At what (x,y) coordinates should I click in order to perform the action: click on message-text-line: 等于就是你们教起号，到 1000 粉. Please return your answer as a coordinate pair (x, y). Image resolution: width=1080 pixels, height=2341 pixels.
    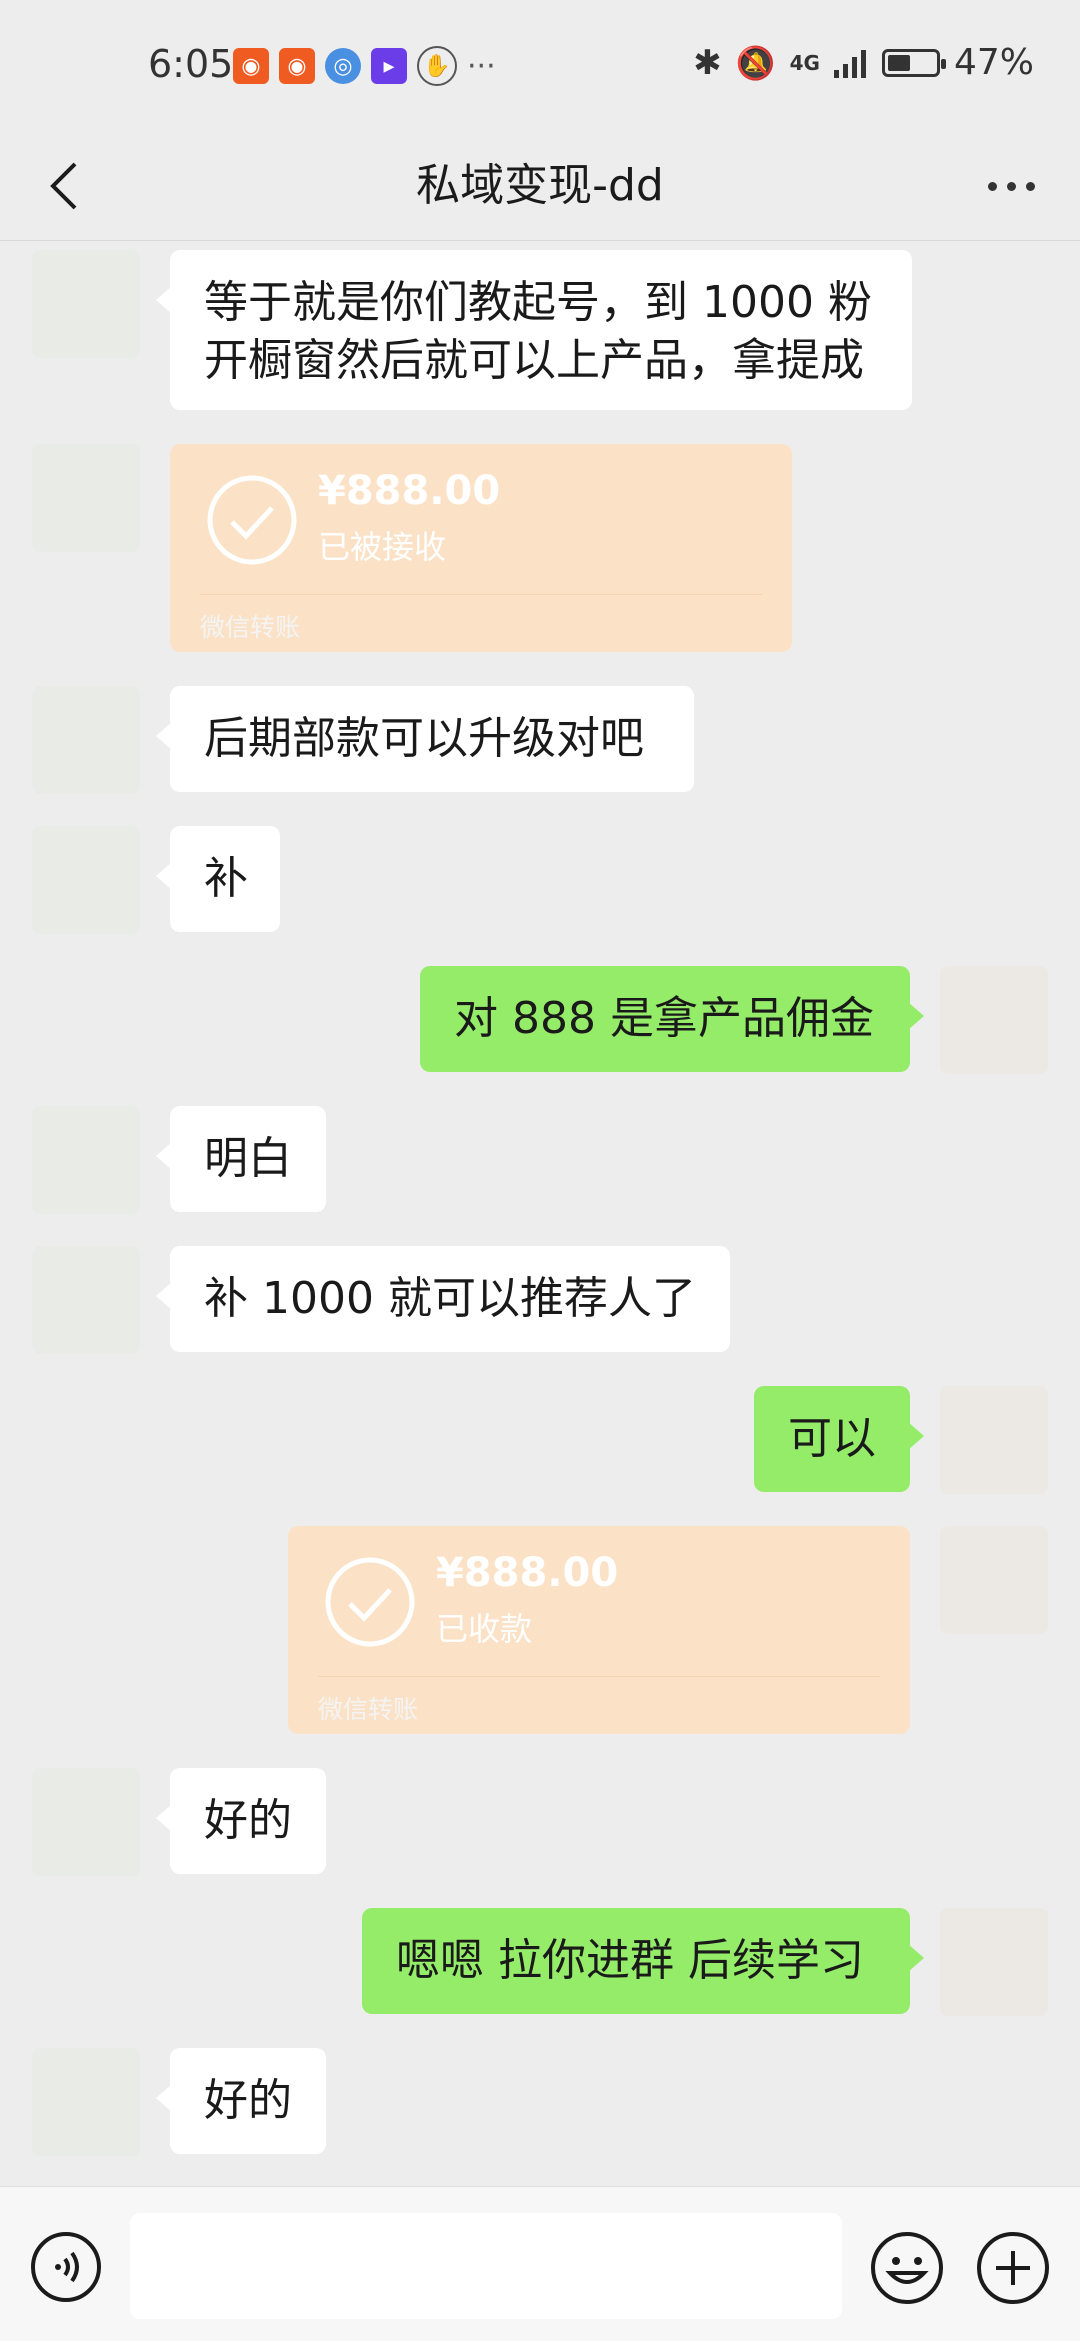
    Looking at the image, I should click on (538, 302).